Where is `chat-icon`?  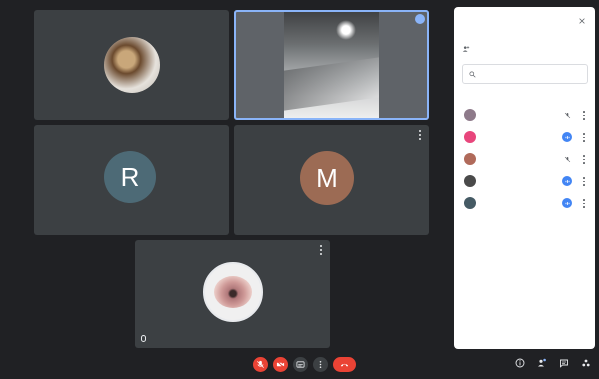
chat-icon is located at coordinates (564, 363).